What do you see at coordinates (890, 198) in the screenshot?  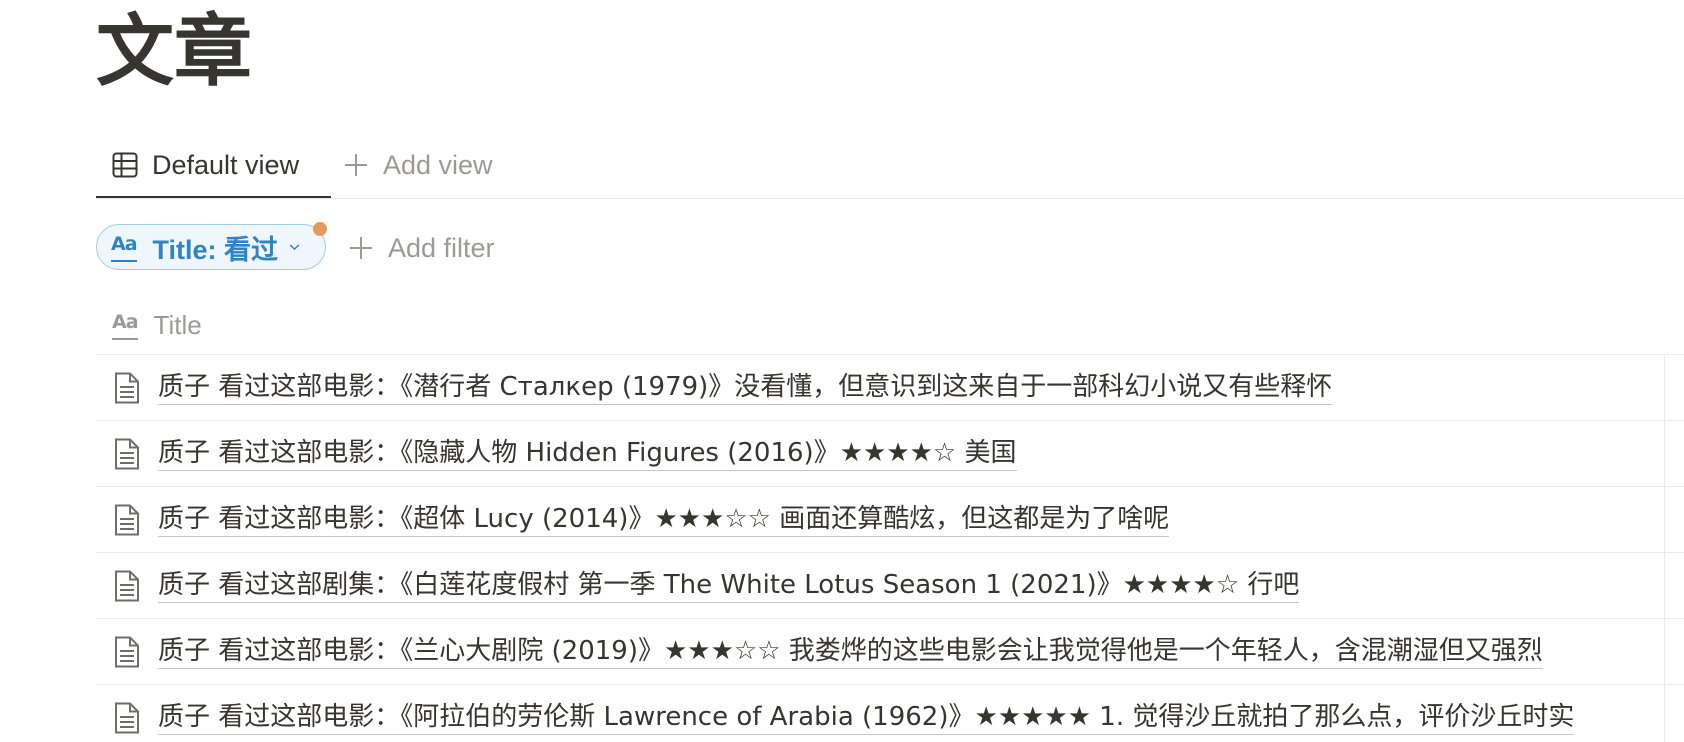 I see `views-divider` at bounding box center [890, 198].